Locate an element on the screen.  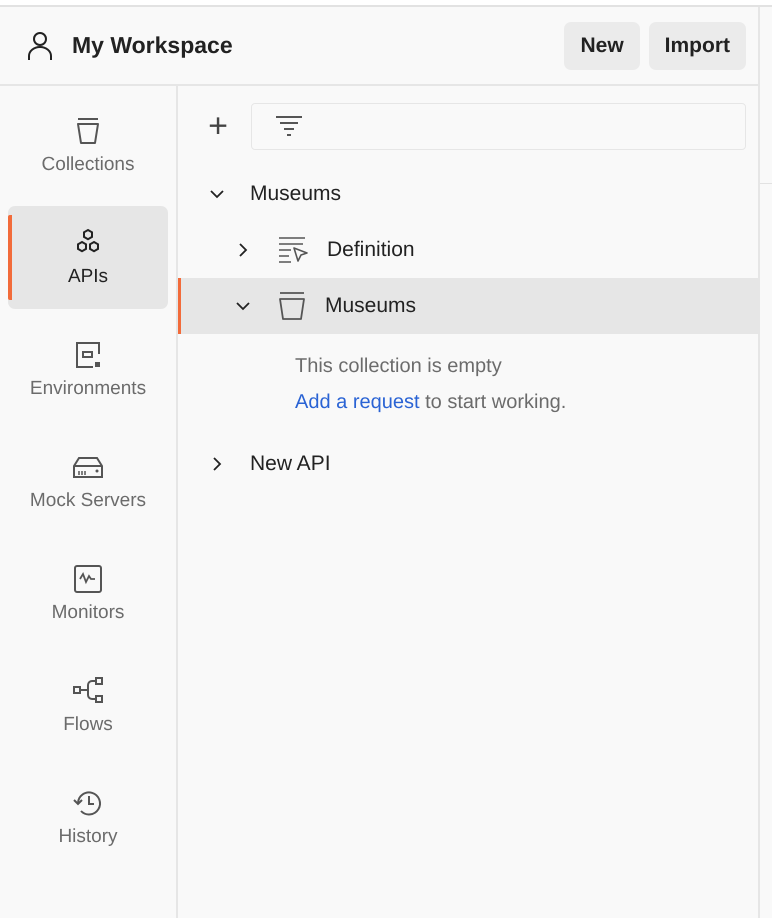
tree-item: New API is located at coordinates (468, 464).